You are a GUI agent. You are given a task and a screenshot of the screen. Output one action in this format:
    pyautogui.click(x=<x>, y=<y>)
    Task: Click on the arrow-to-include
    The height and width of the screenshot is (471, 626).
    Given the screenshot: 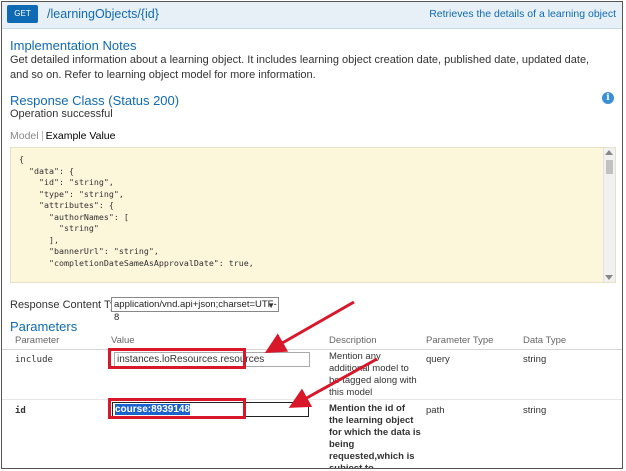 What is the action you would take?
    pyautogui.click(x=309, y=326)
    